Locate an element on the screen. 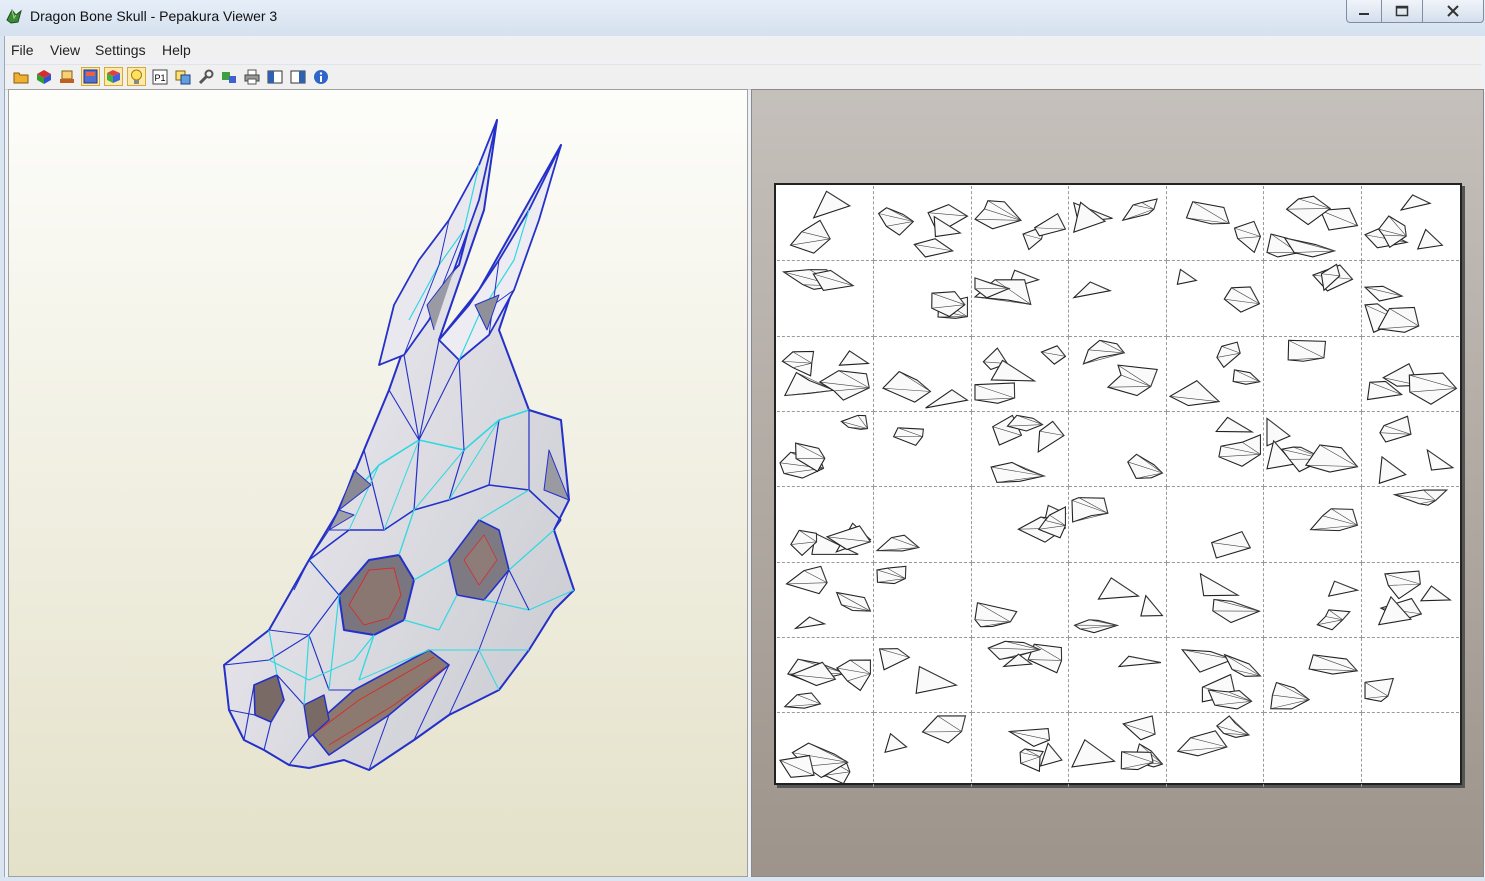 The width and height of the screenshot is (1485, 881). menu-view: View is located at coordinates (65, 50).